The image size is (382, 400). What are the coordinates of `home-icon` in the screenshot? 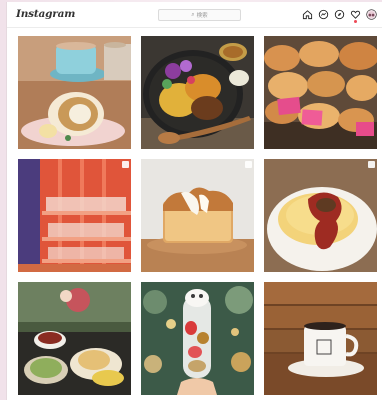 It's located at (307, 14).